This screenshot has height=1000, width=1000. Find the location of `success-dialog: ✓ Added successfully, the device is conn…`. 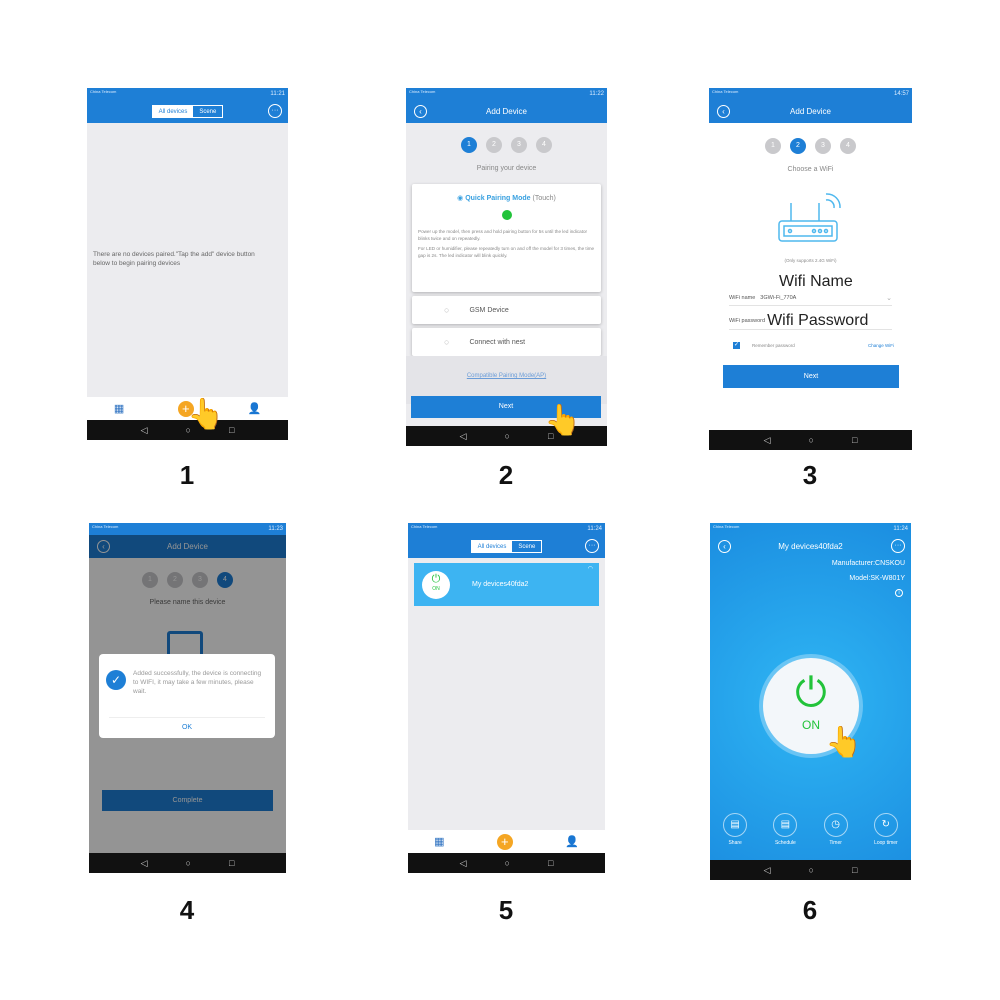

success-dialog: ✓ Added successfully, the device is conn… is located at coordinates (187, 696).